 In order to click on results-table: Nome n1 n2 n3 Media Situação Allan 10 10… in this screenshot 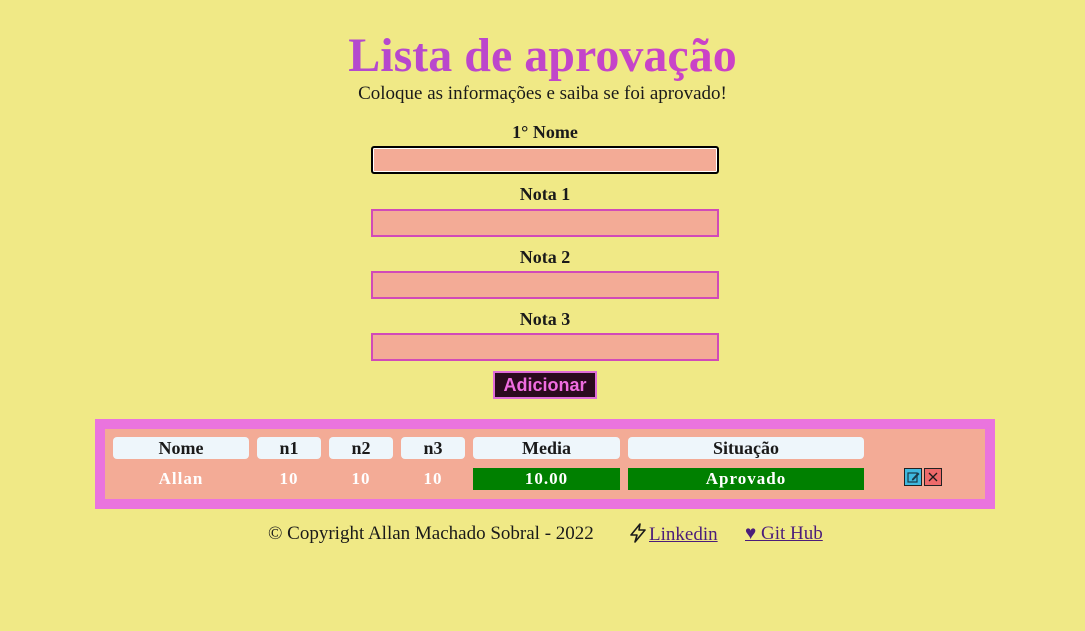, I will do `click(545, 464)`.